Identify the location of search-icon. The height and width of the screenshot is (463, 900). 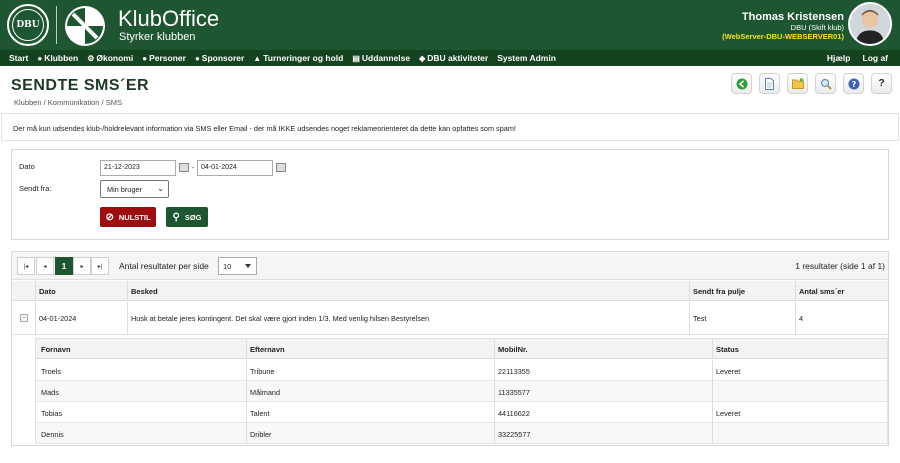
(826, 84).